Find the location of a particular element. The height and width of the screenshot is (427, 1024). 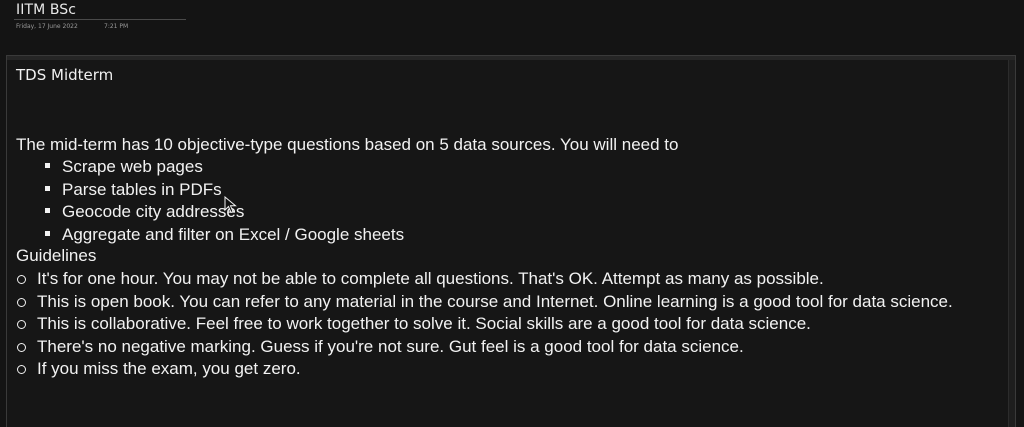

list-item: Geocode city addresses is located at coordinates (219, 212).